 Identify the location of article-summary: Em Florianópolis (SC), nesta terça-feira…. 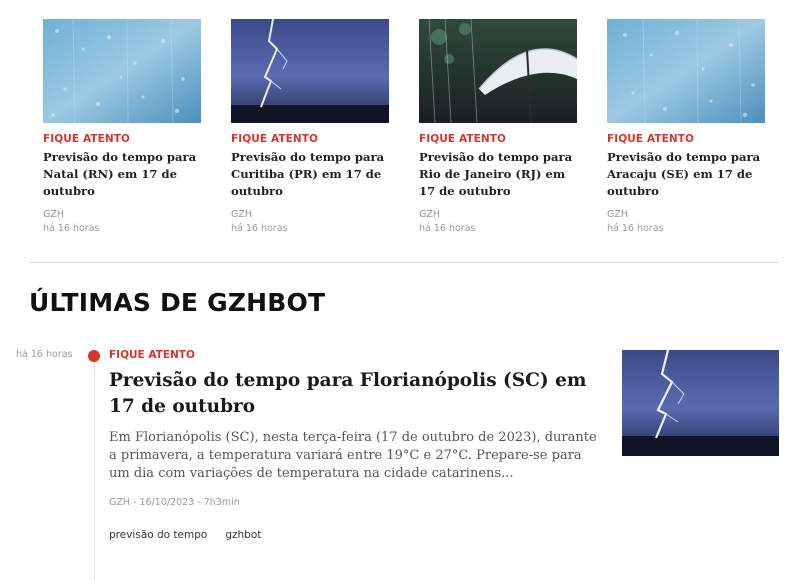
(356, 456).